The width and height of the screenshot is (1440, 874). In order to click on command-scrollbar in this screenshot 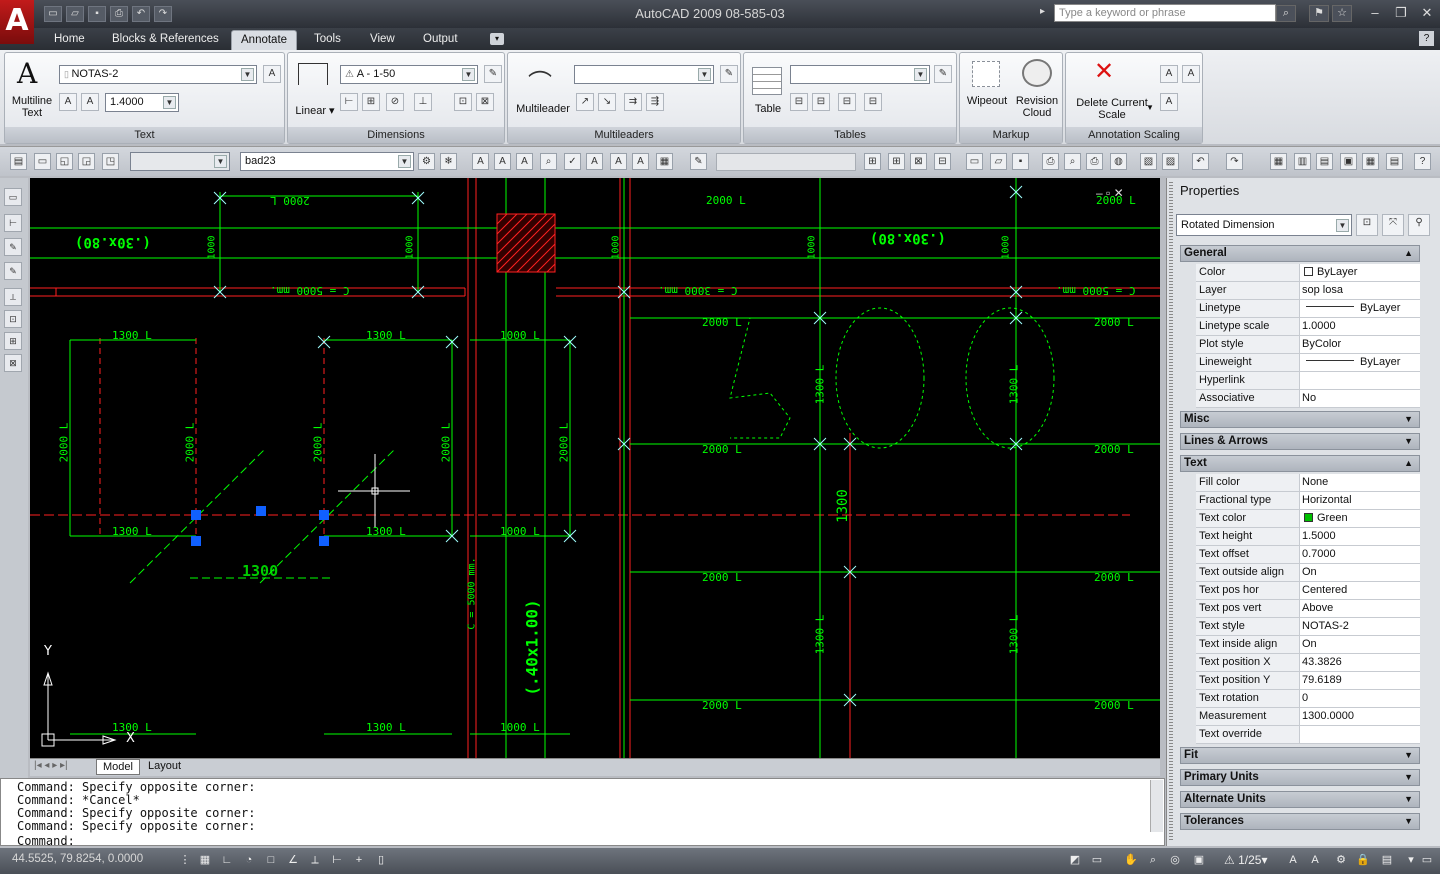, I will do `click(1156, 806)`.